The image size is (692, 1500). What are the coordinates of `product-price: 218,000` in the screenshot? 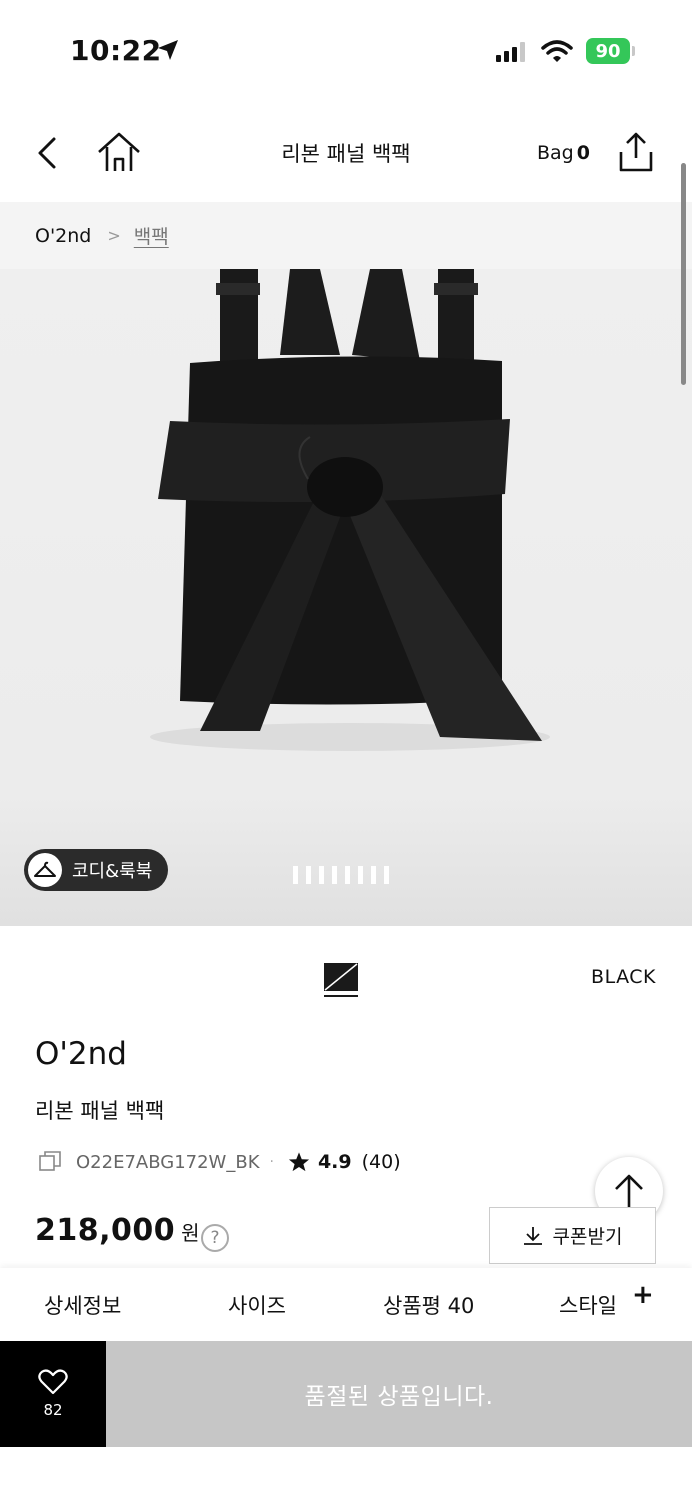 It's located at (105, 1230).